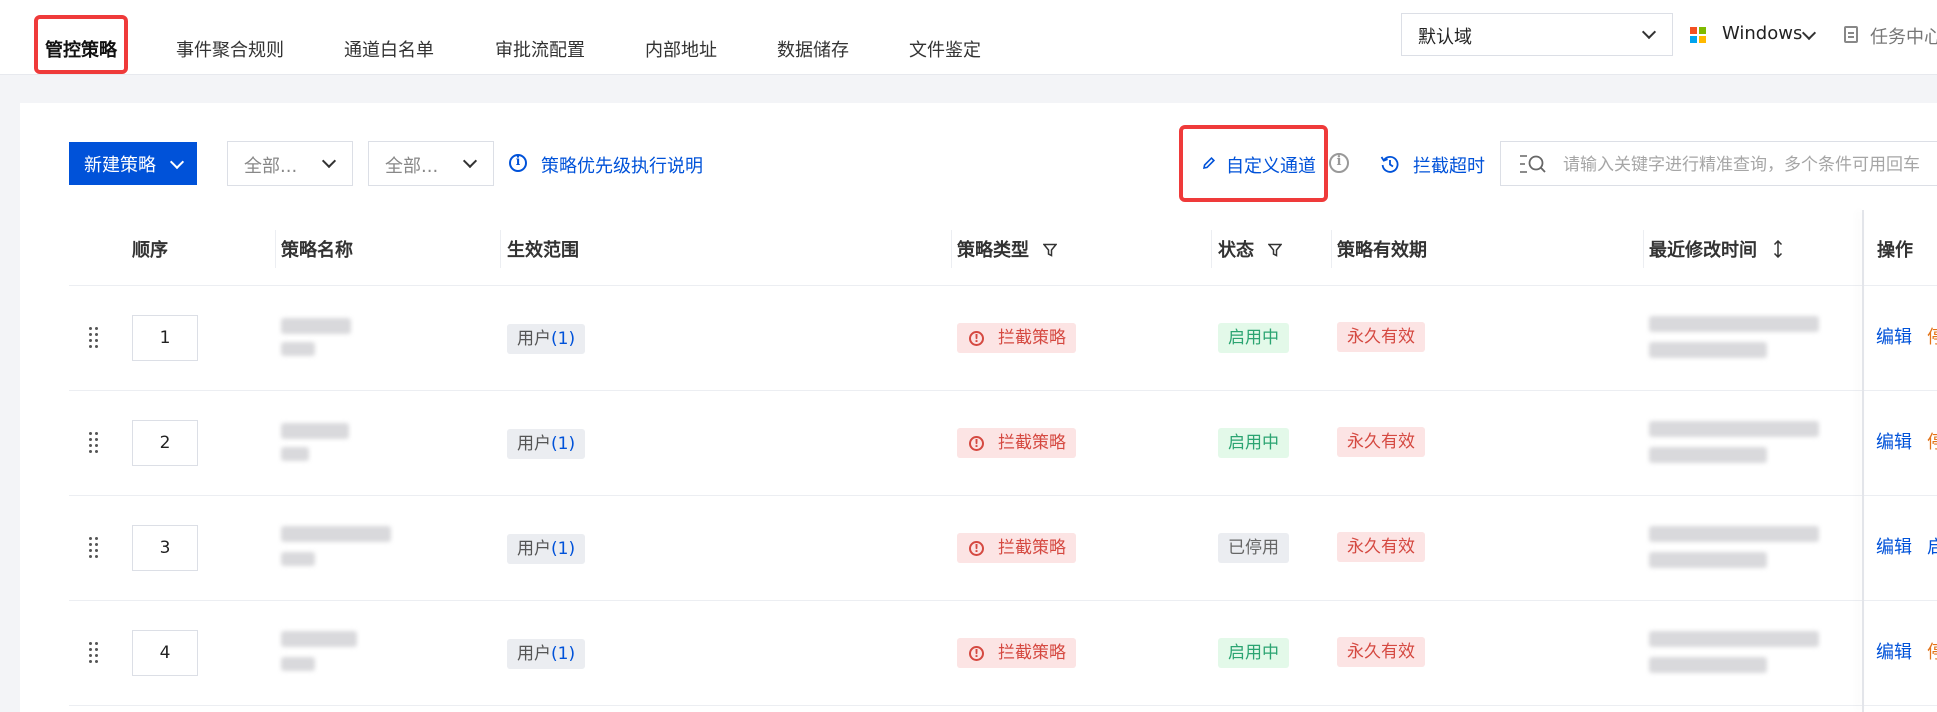 Image resolution: width=1937 pixels, height=712 pixels. Describe the element at coordinates (1253, 163) in the screenshot. I see `custom-channel-highlight` at that location.